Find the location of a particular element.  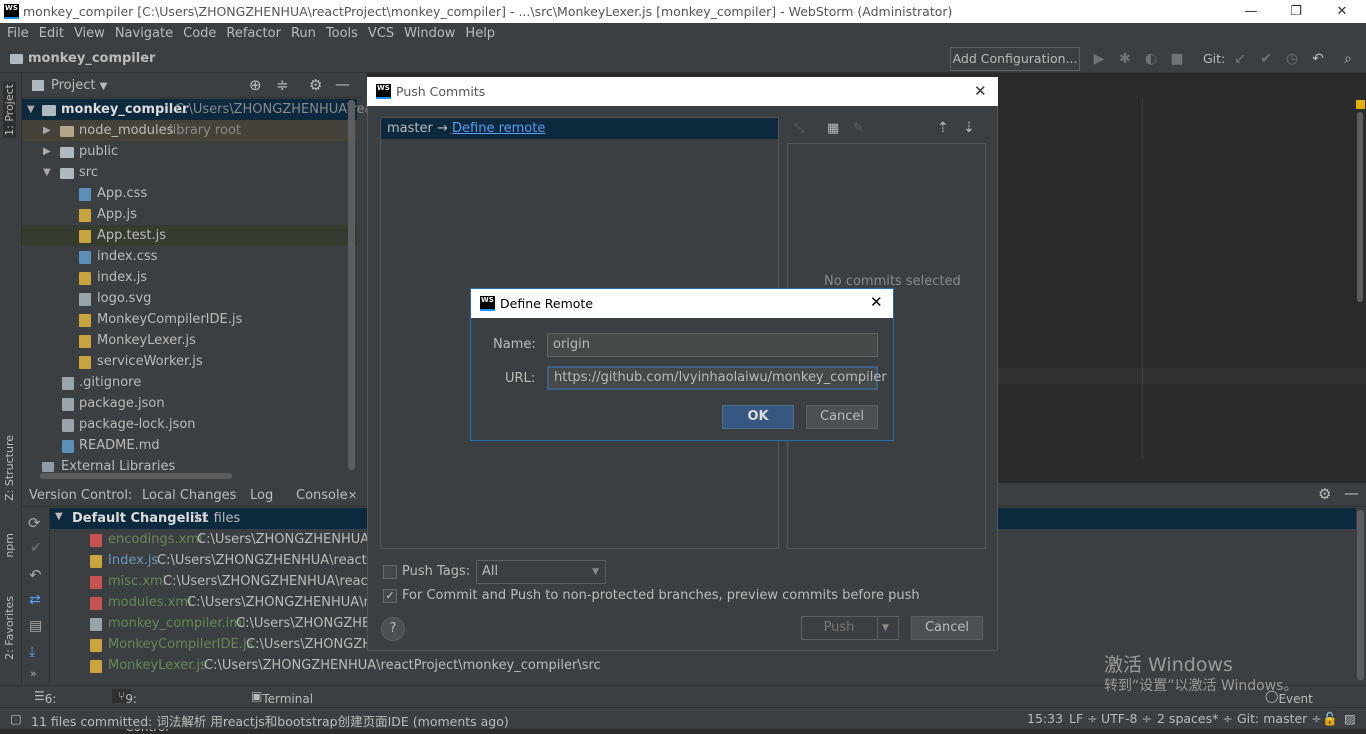

tab-favorites: 2: Favorites is located at coordinates (9, 628).